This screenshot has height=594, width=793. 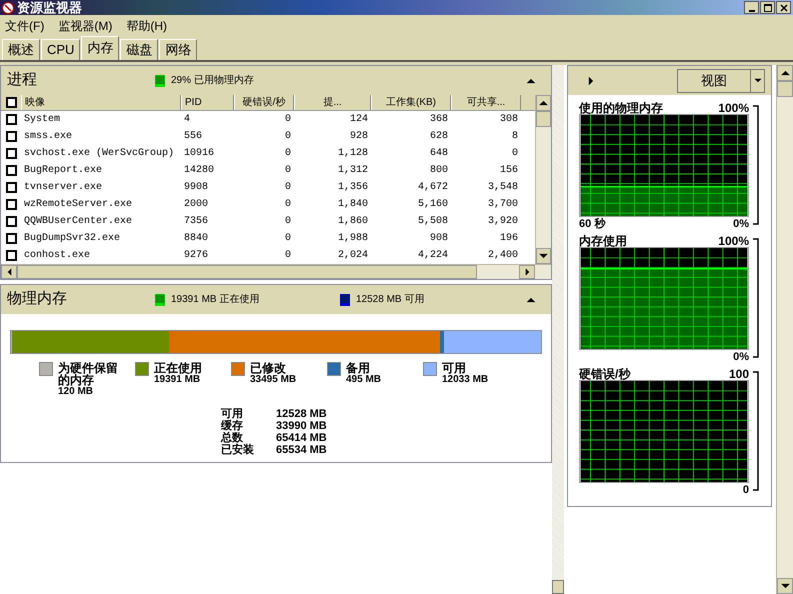 What do you see at coordinates (390, 300) in the screenshot?
I see `legend-label: 12528 MB 可用` at bounding box center [390, 300].